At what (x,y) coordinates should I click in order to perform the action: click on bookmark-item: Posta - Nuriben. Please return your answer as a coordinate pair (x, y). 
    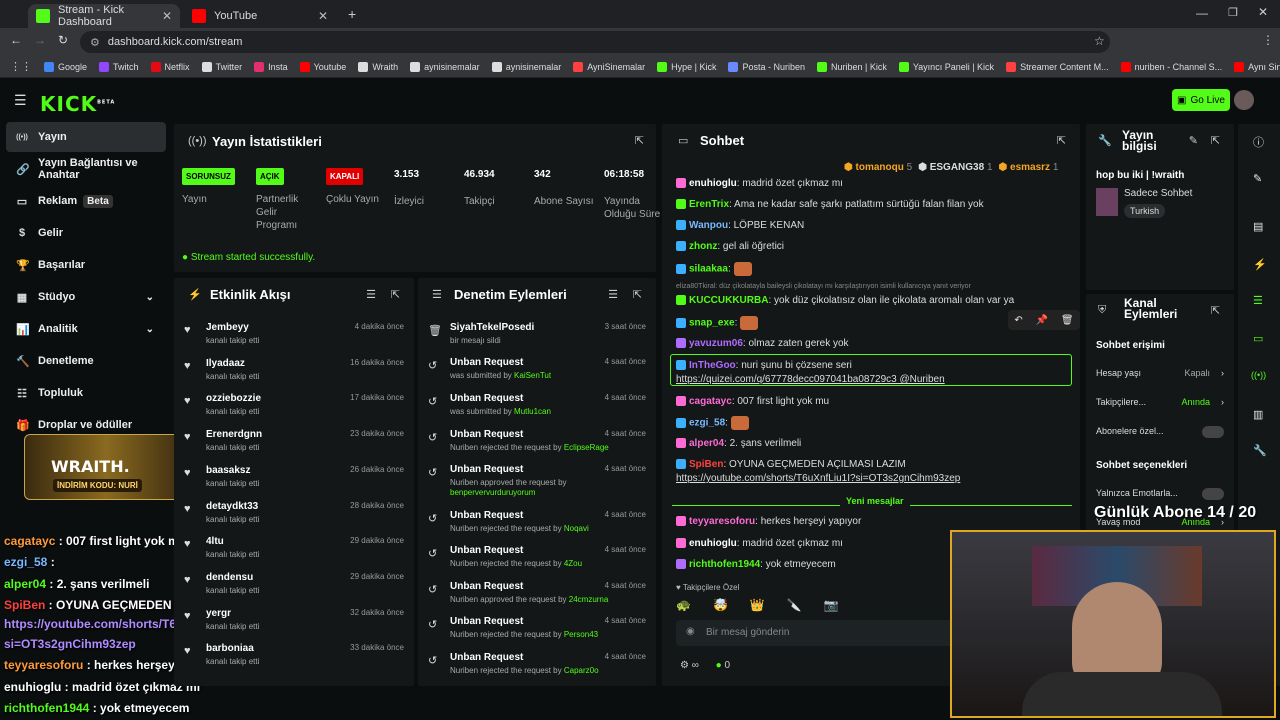
    Looking at the image, I should click on (766, 66).